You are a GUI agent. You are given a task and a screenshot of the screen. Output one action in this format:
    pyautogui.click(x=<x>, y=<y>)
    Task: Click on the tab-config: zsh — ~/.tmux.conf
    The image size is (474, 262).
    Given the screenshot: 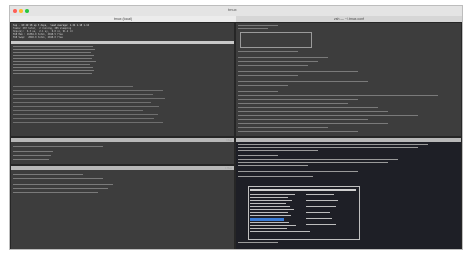 What is the action you would take?
    pyautogui.click(x=349, y=19)
    